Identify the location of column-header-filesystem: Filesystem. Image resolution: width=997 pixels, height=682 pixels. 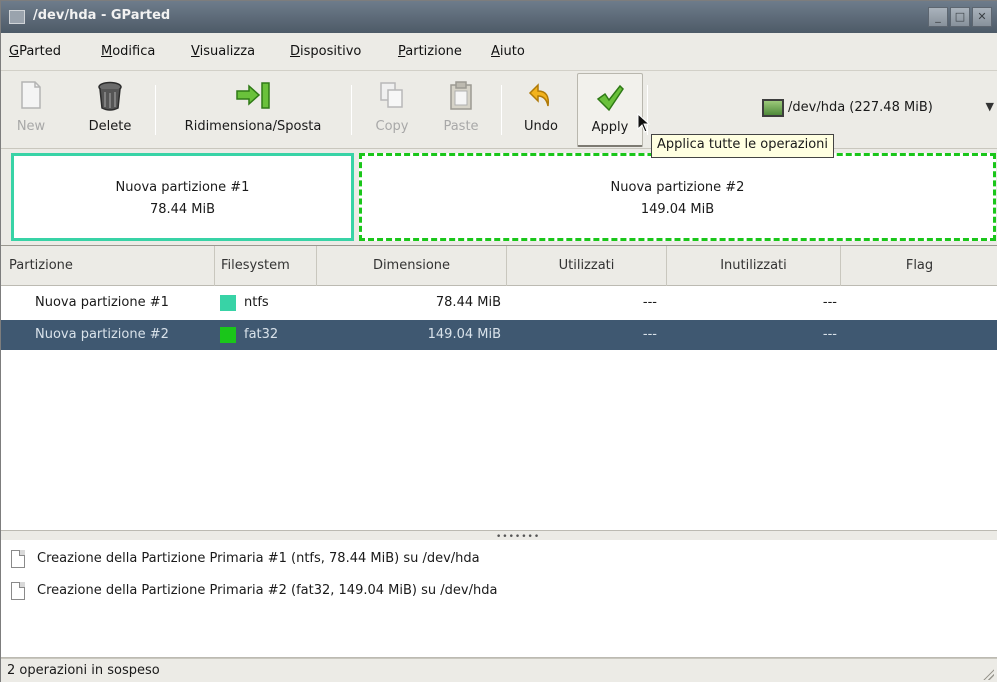
(266, 266).